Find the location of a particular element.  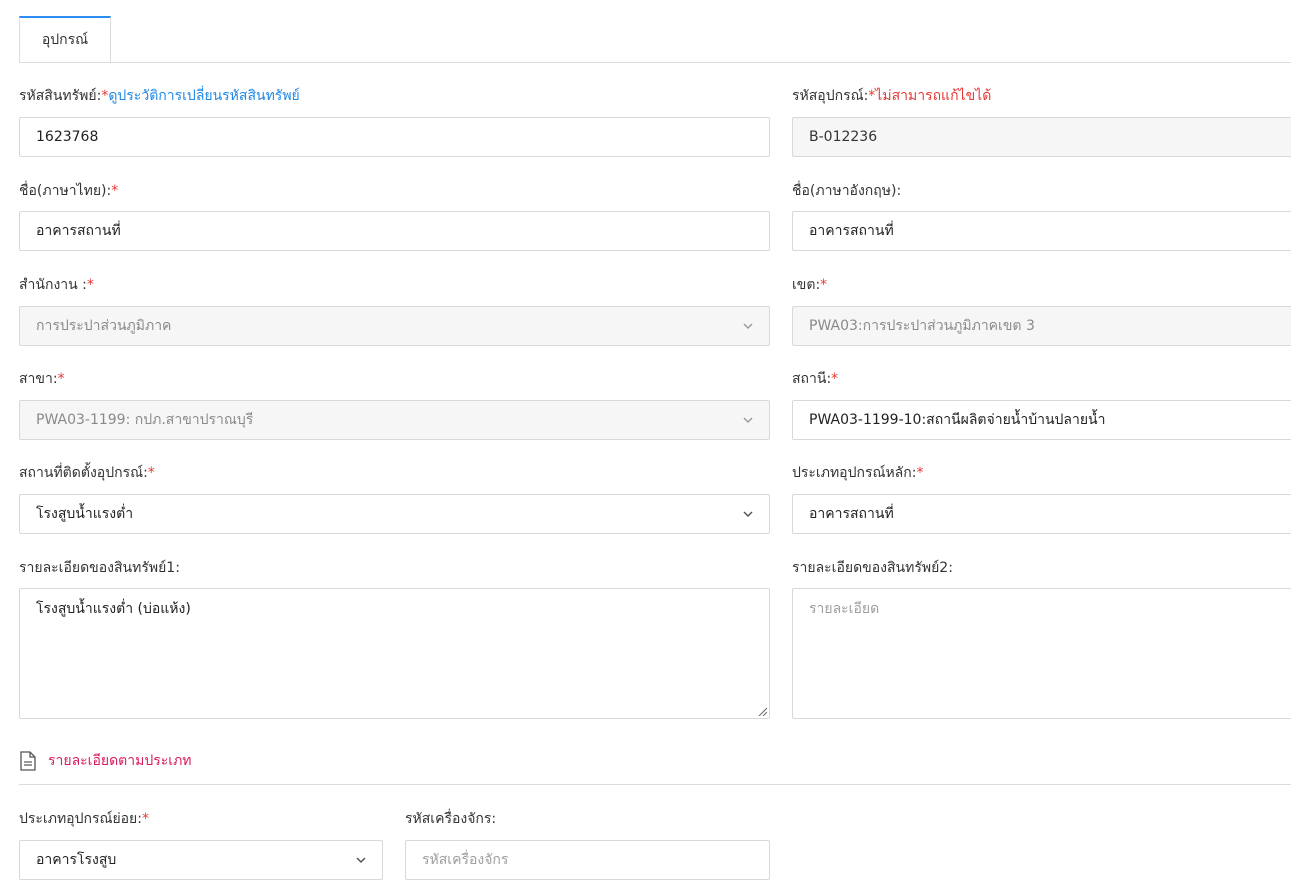

asset-code-input: 1623768 is located at coordinates (394, 137).